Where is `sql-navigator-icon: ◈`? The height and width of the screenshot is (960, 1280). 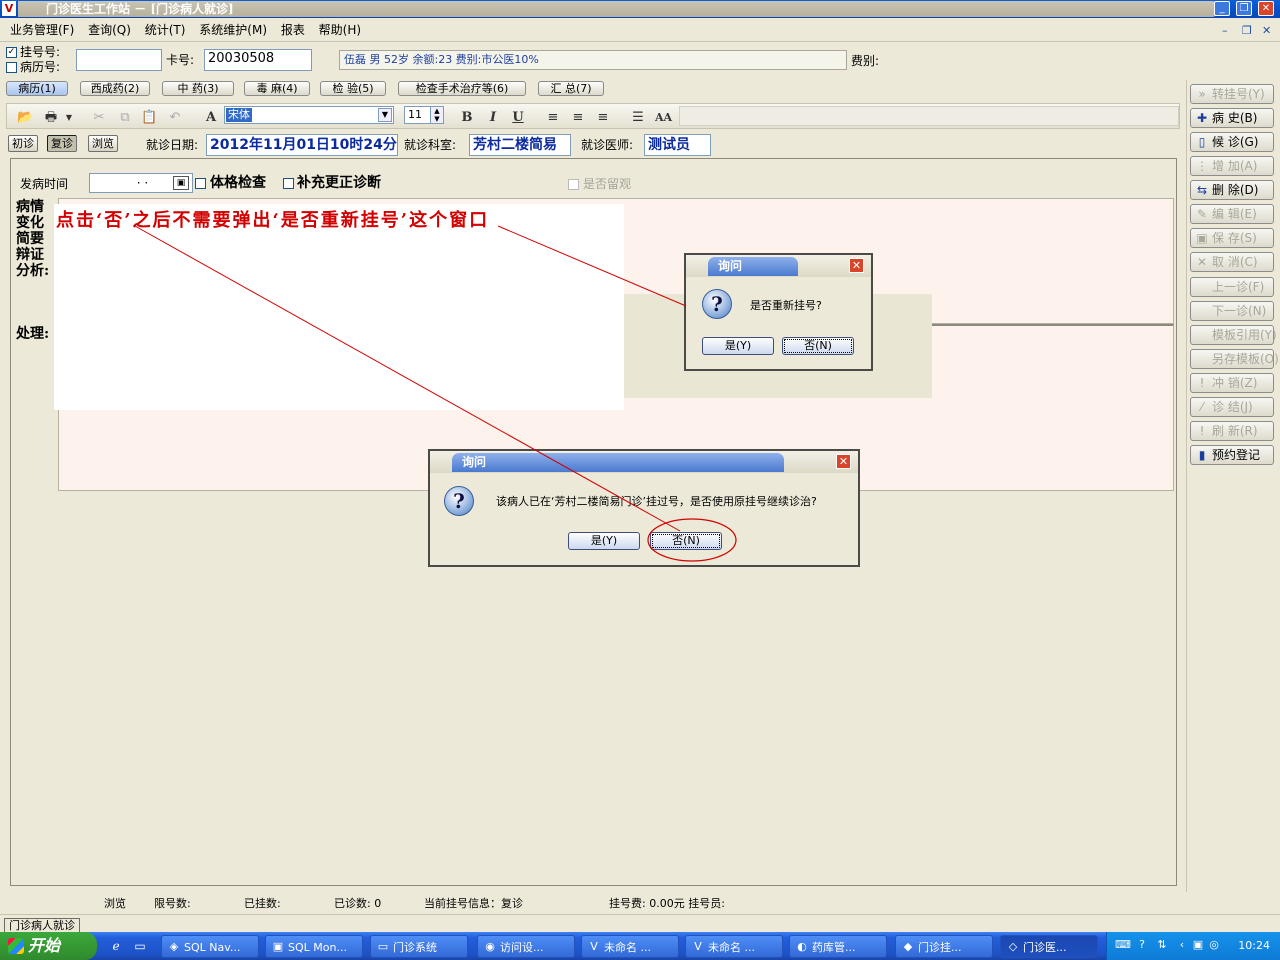 sql-navigator-icon: ◈ is located at coordinates (174, 946).